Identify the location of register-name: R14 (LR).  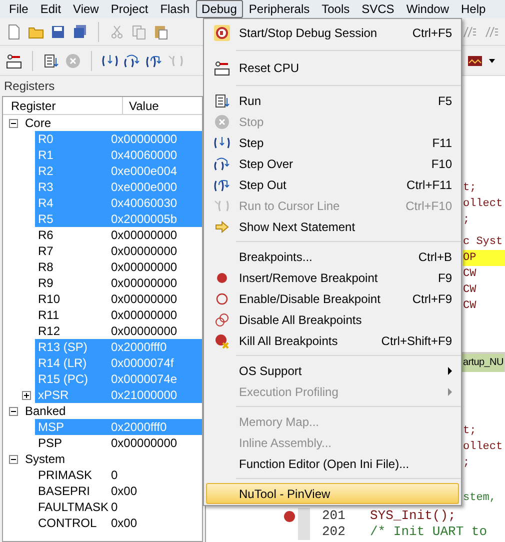
(62, 363).